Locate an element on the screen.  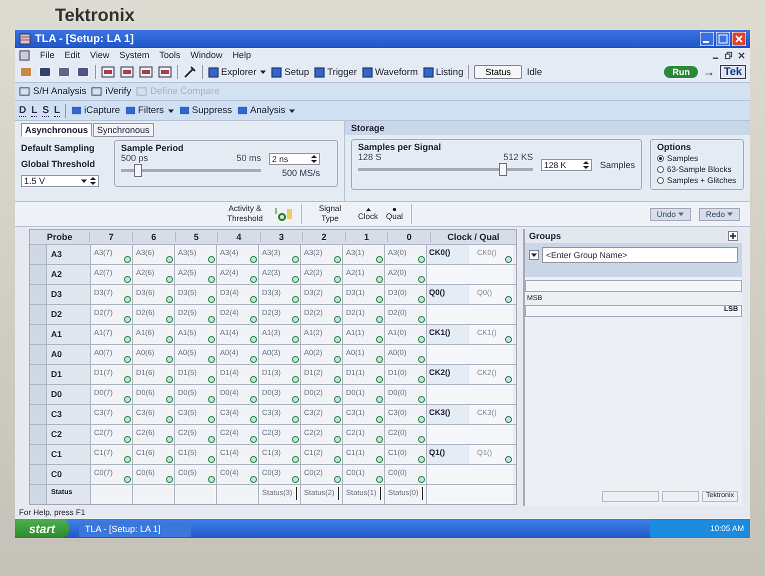
minimize-icon is located at coordinates (707, 39).